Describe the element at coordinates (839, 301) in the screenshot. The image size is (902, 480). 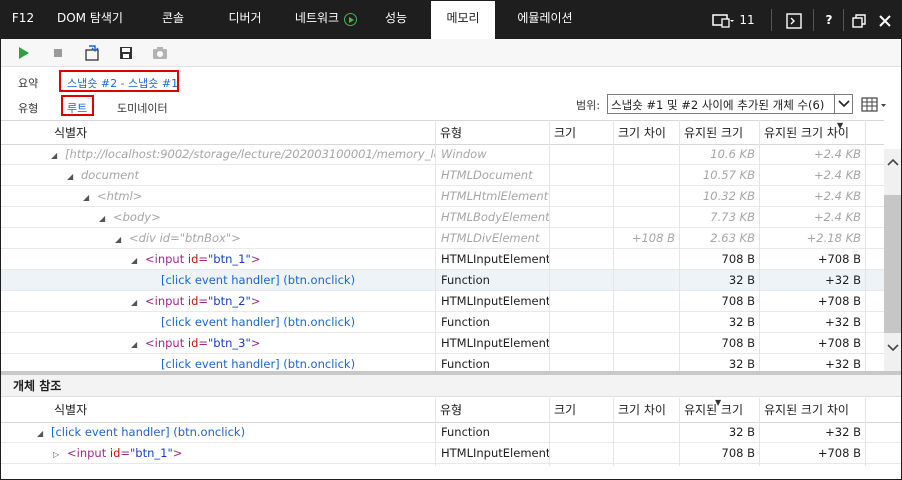
I see `cell-retained-diff: +708 B` at that location.